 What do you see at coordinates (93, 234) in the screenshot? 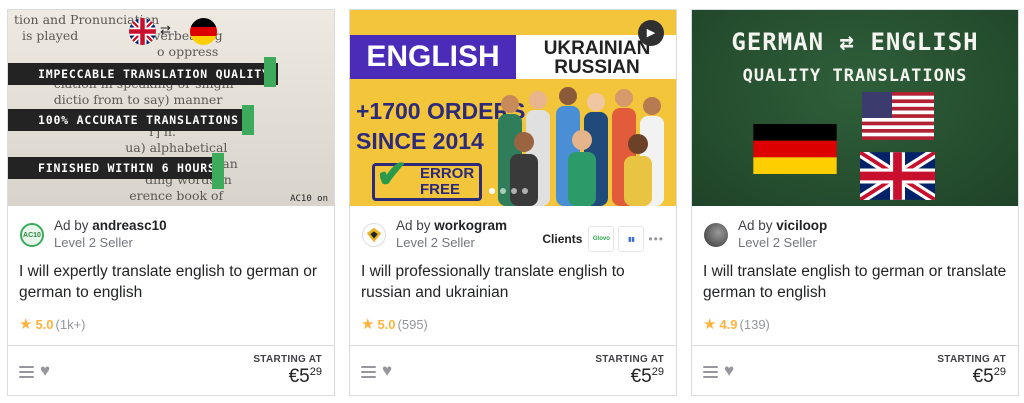
I see `seller-info: AC10 Ad by andreasc10 Level 2 Seller` at bounding box center [93, 234].